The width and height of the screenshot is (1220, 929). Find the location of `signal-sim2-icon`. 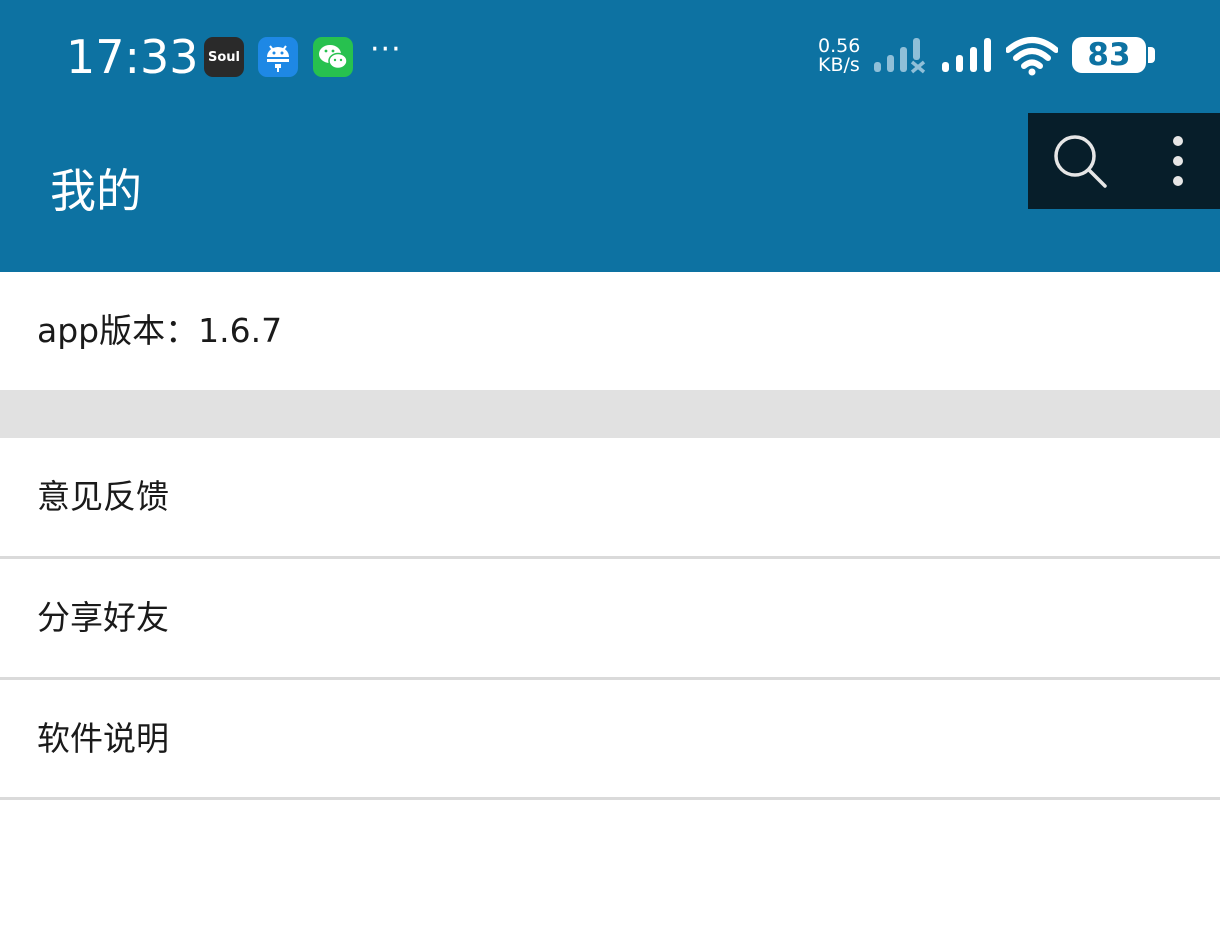

signal-sim2-icon is located at coordinates (968, 58).